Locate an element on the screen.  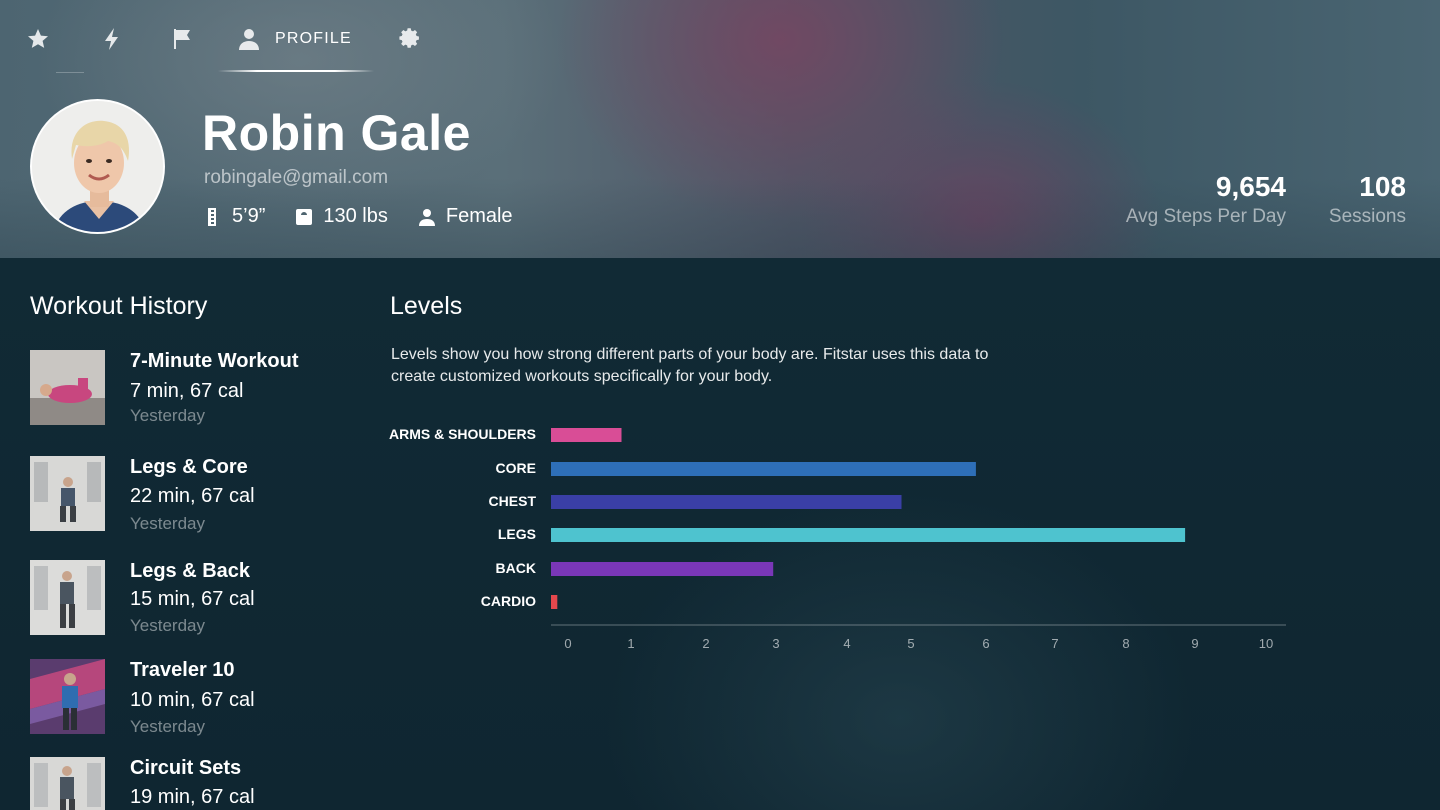
x-tick-label: 0 is located at coordinates (567, 643).